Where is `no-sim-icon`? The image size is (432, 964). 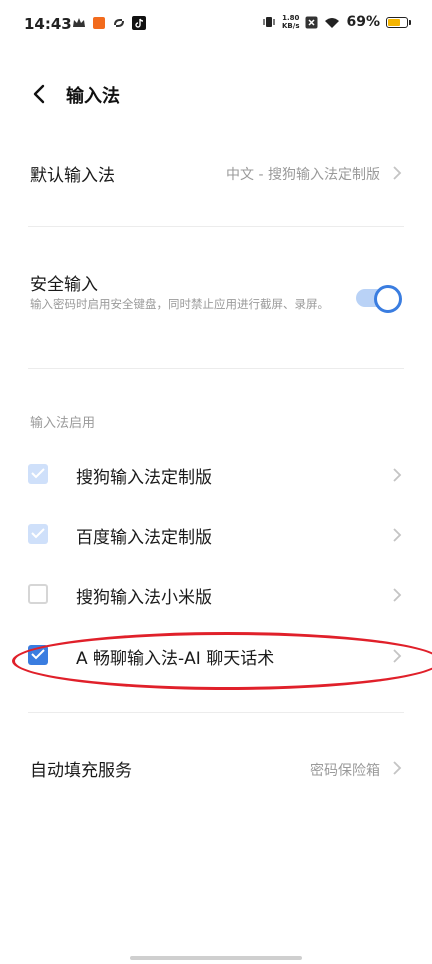
no-sim-icon is located at coordinates (311, 22).